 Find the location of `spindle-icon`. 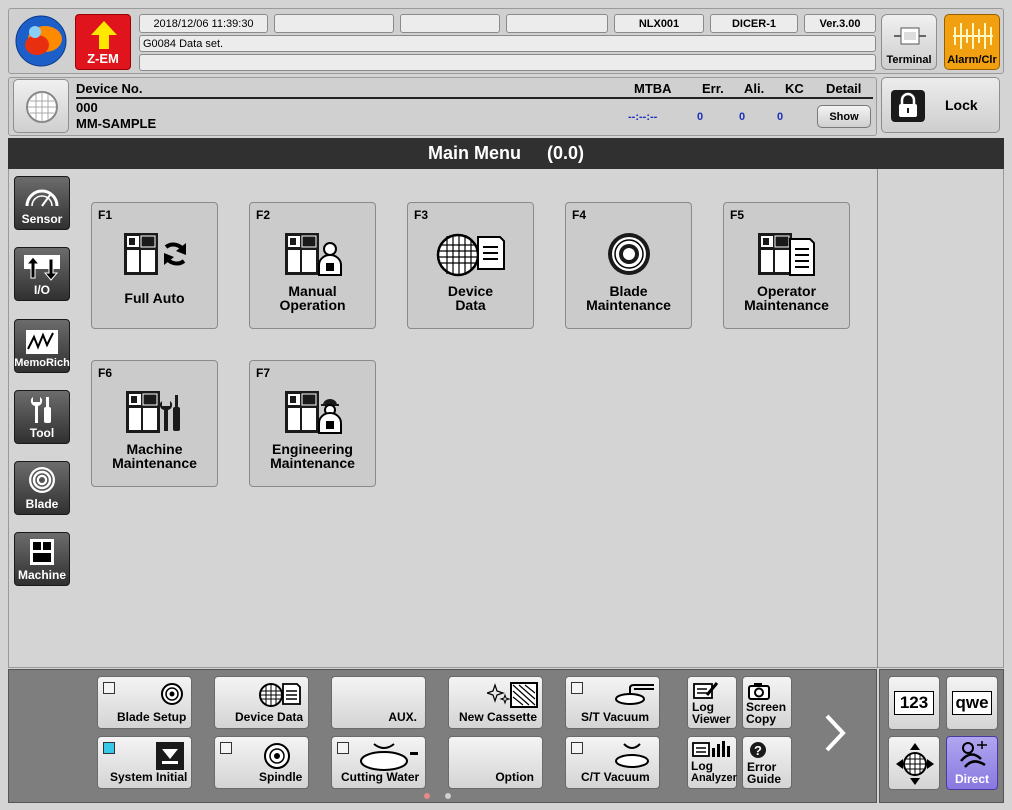

spindle-icon is located at coordinates (277, 756).